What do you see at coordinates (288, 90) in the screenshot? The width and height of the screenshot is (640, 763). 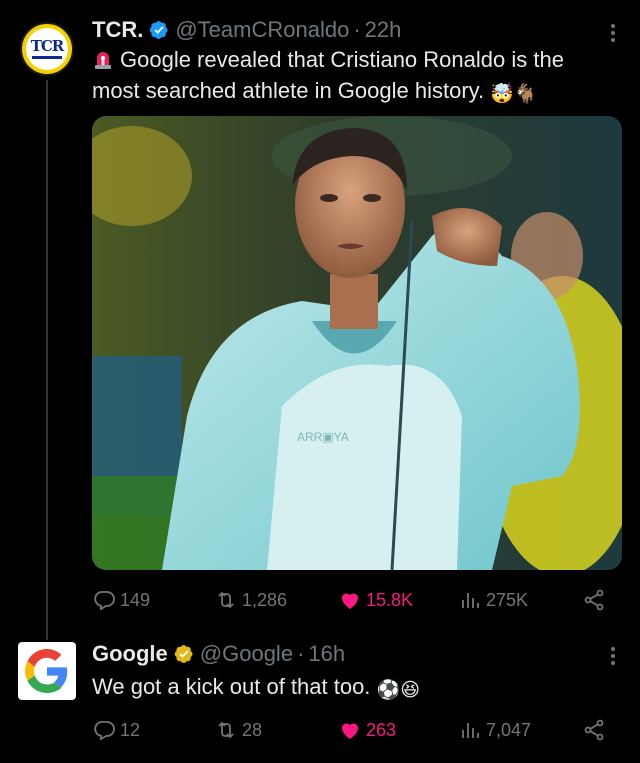 I see `tweet-text-line2: most searched athlete in Google history.` at bounding box center [288, 90].